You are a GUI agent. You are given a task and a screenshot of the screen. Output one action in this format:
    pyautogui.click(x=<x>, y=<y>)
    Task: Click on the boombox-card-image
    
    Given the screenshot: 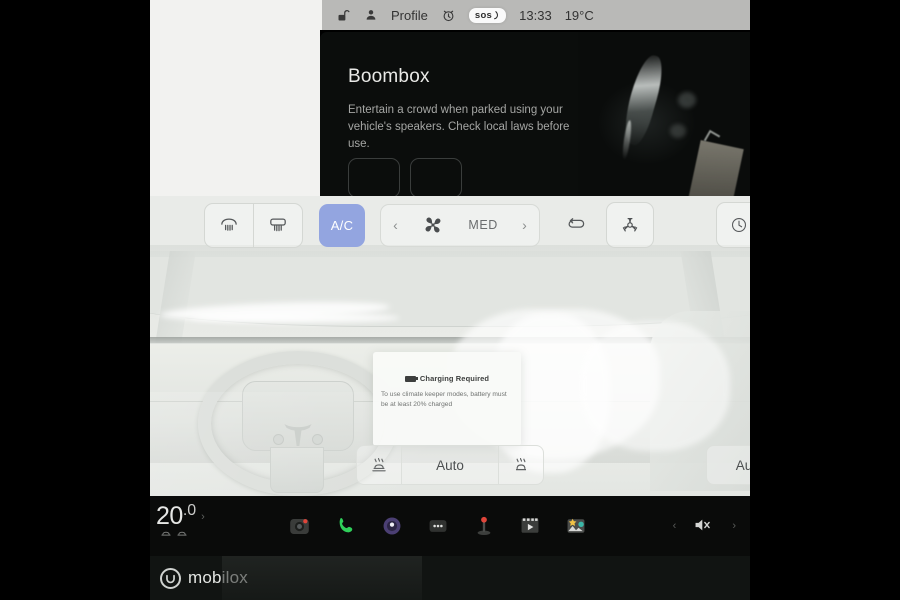 What is the action you would take?
    pyautogui.click(x=664, y=114)
    